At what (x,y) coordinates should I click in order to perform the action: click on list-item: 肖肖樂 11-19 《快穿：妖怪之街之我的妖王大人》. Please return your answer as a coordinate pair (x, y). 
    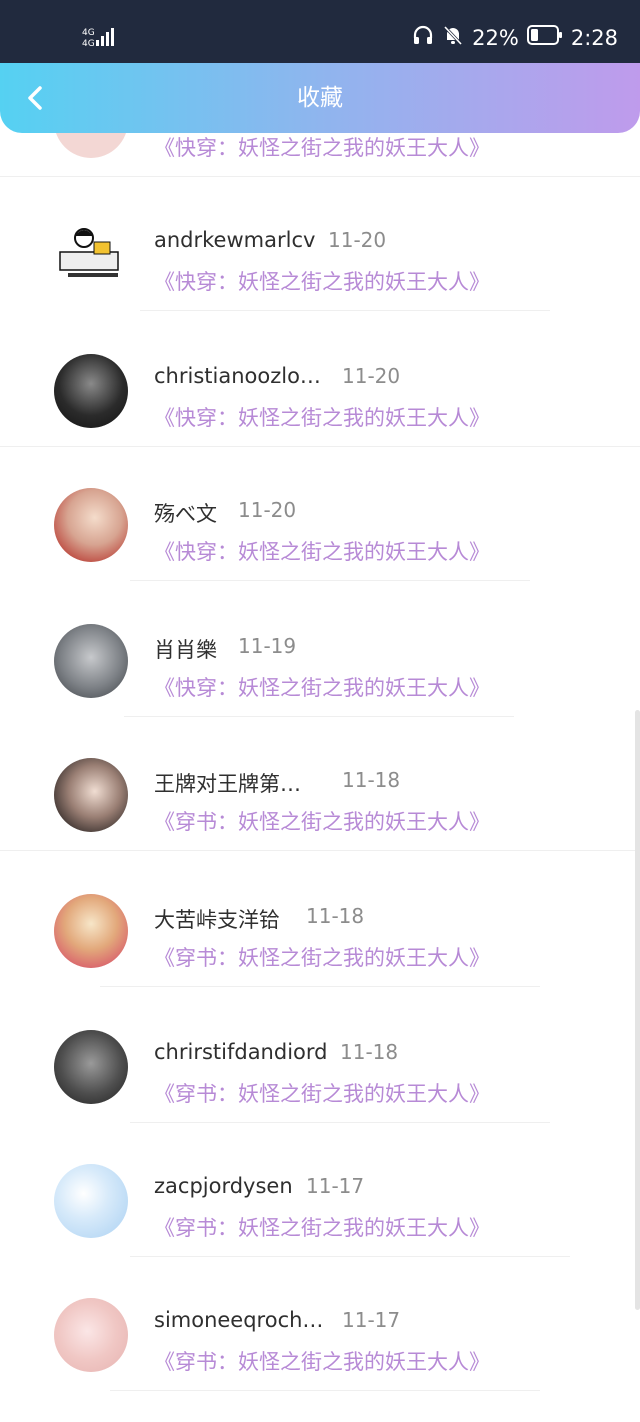
    Looking at the image, I should click on (320, 649).